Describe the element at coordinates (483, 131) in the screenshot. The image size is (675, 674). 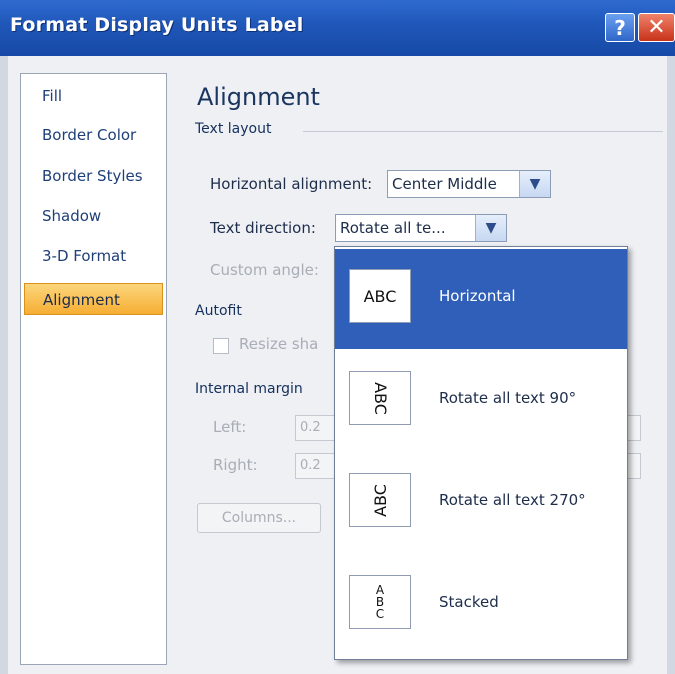
I see `text-layout-divider` at that location.